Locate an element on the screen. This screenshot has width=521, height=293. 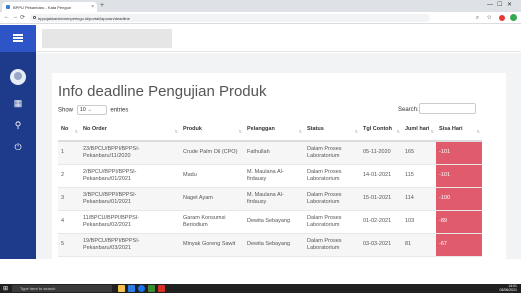
site-favicon-icon is located at coordinates (8, 7).